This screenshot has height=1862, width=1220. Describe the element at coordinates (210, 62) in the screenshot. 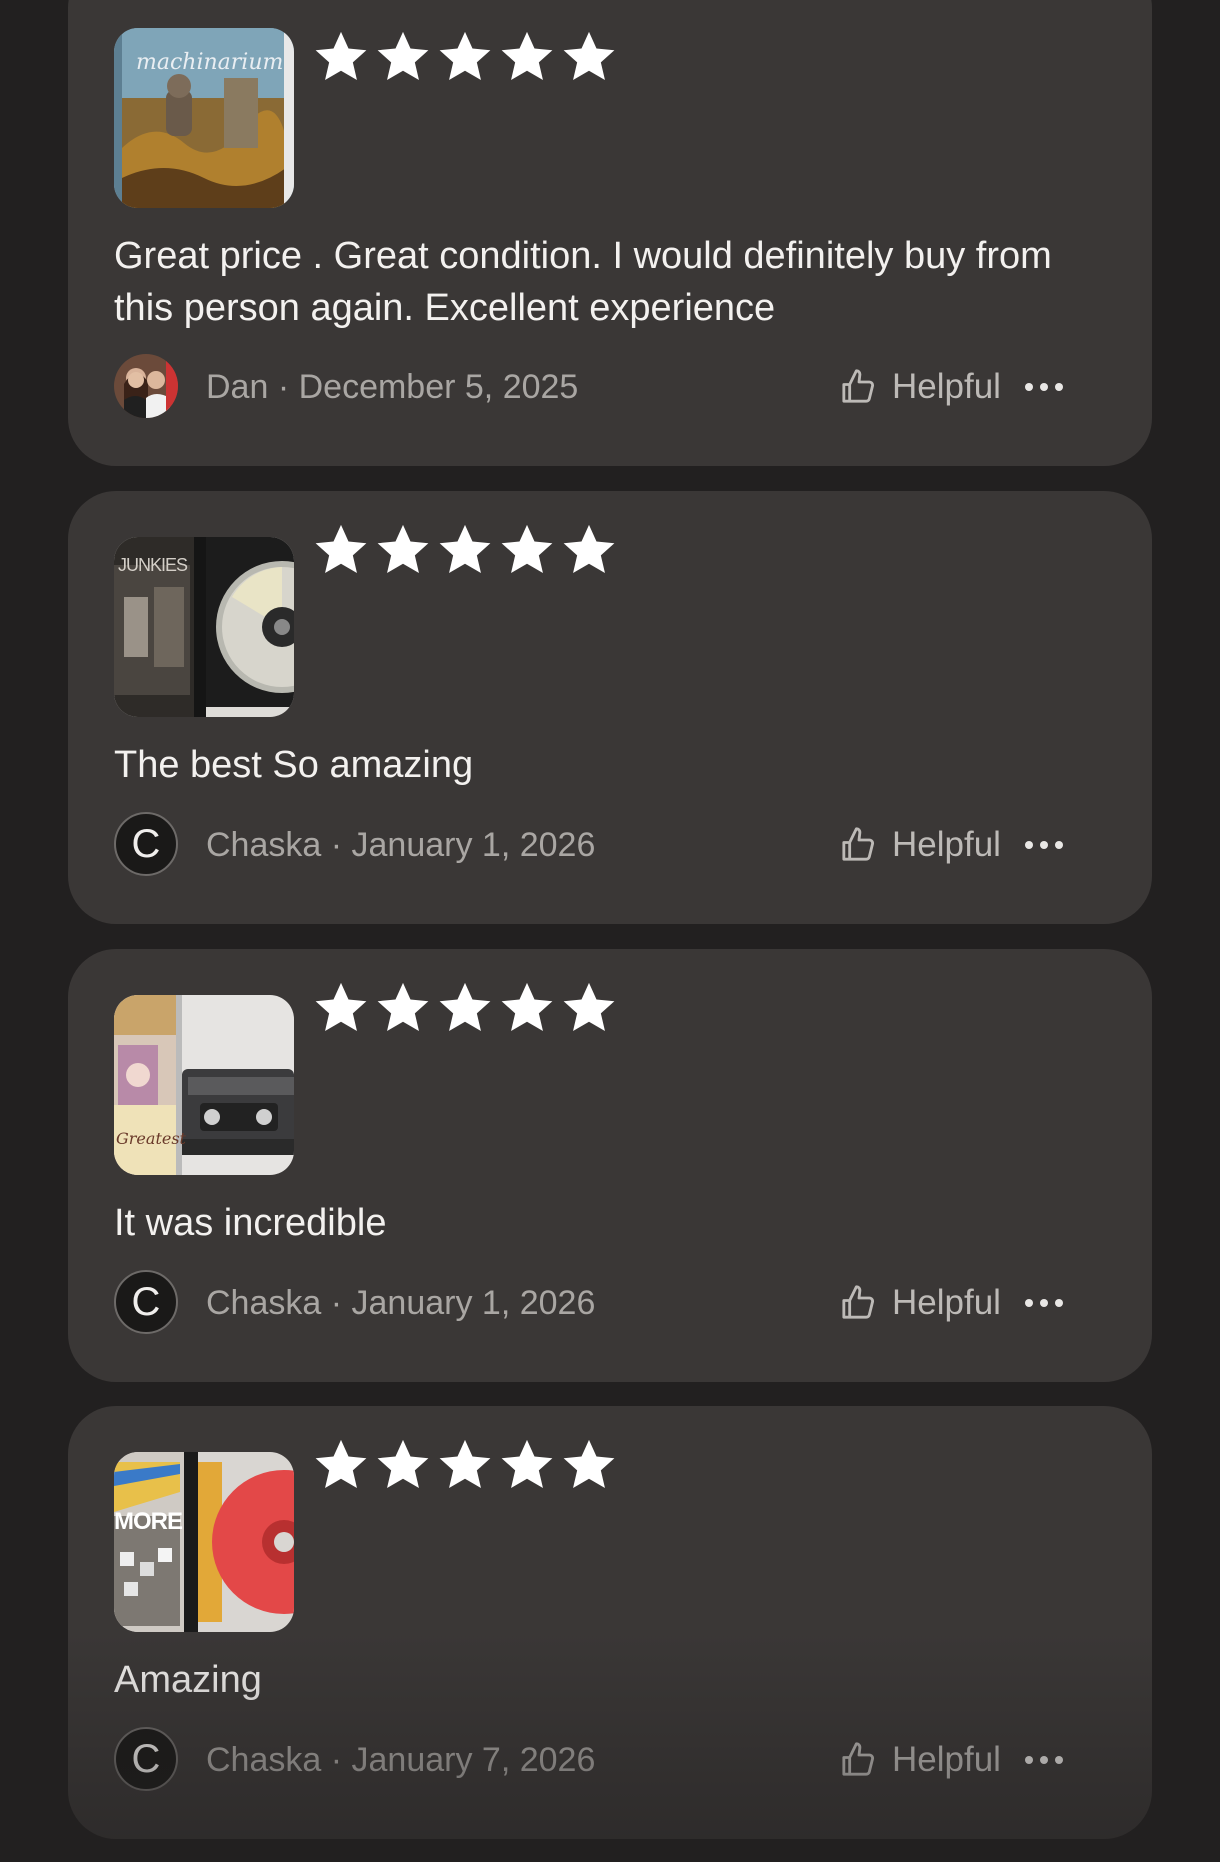

I see `cover-title-label: machinarium` at that location.